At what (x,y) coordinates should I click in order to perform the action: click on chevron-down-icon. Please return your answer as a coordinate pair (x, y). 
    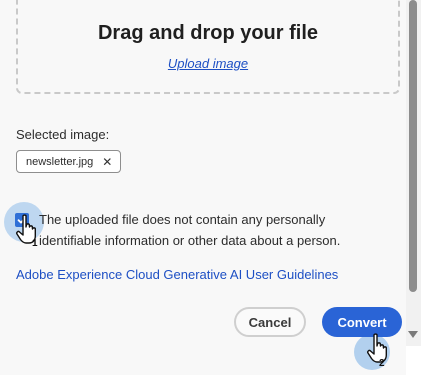
    Looking at the image, I should click on (413, 335).